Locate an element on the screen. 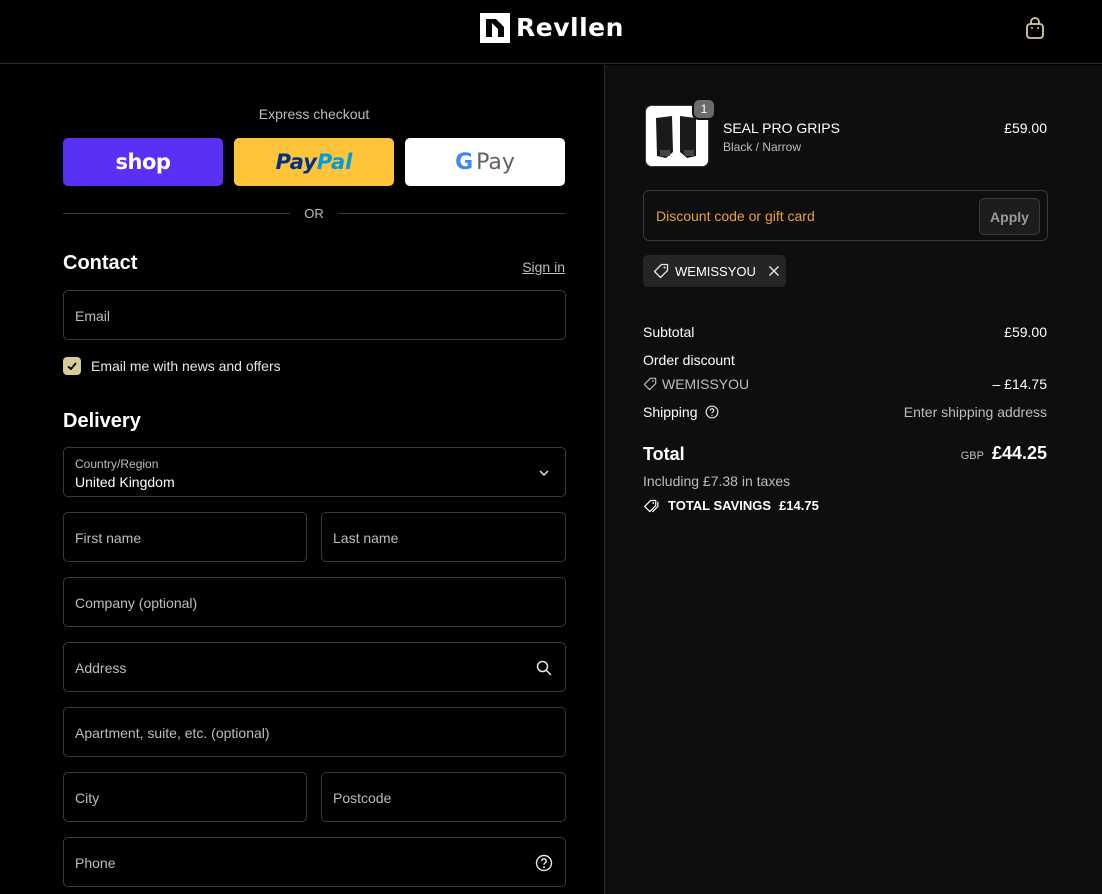  applied-discount-chip: WEMISSYOU is located at coordinates (714, 271).